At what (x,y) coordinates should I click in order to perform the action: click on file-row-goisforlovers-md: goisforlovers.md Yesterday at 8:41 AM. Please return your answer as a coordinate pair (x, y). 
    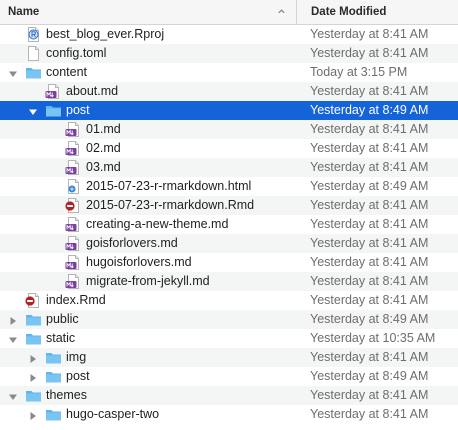
    Looking at the image, I should click on (229, 243).